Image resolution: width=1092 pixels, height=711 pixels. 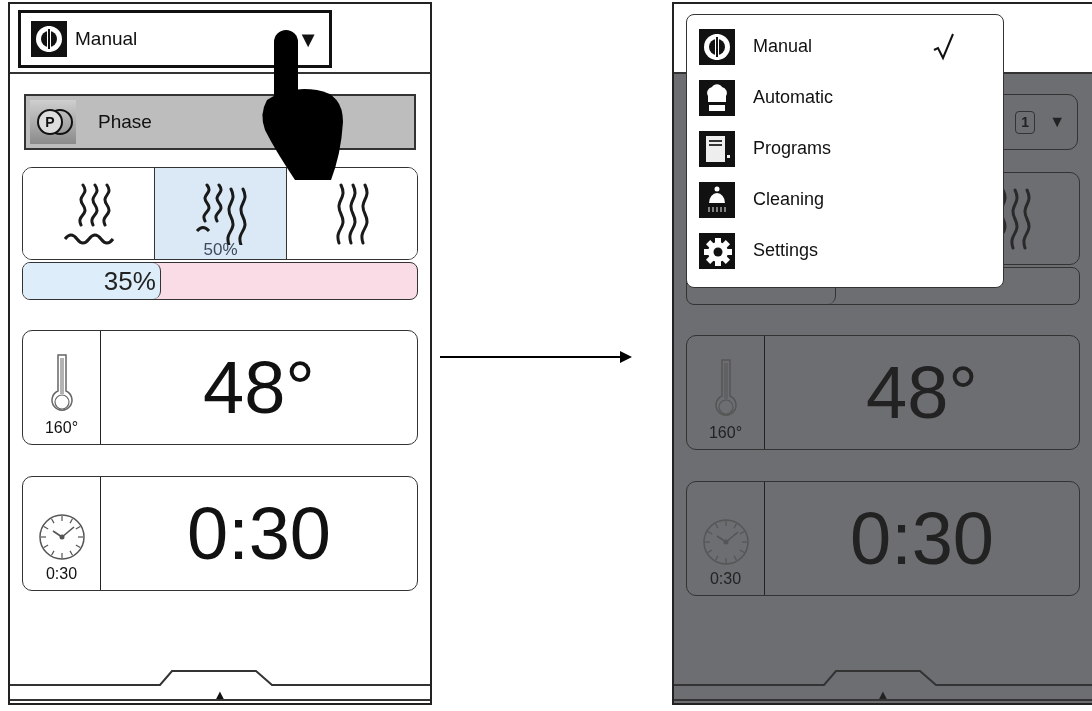 I want to click on hot-air-icon, so click(x=351, y=213).